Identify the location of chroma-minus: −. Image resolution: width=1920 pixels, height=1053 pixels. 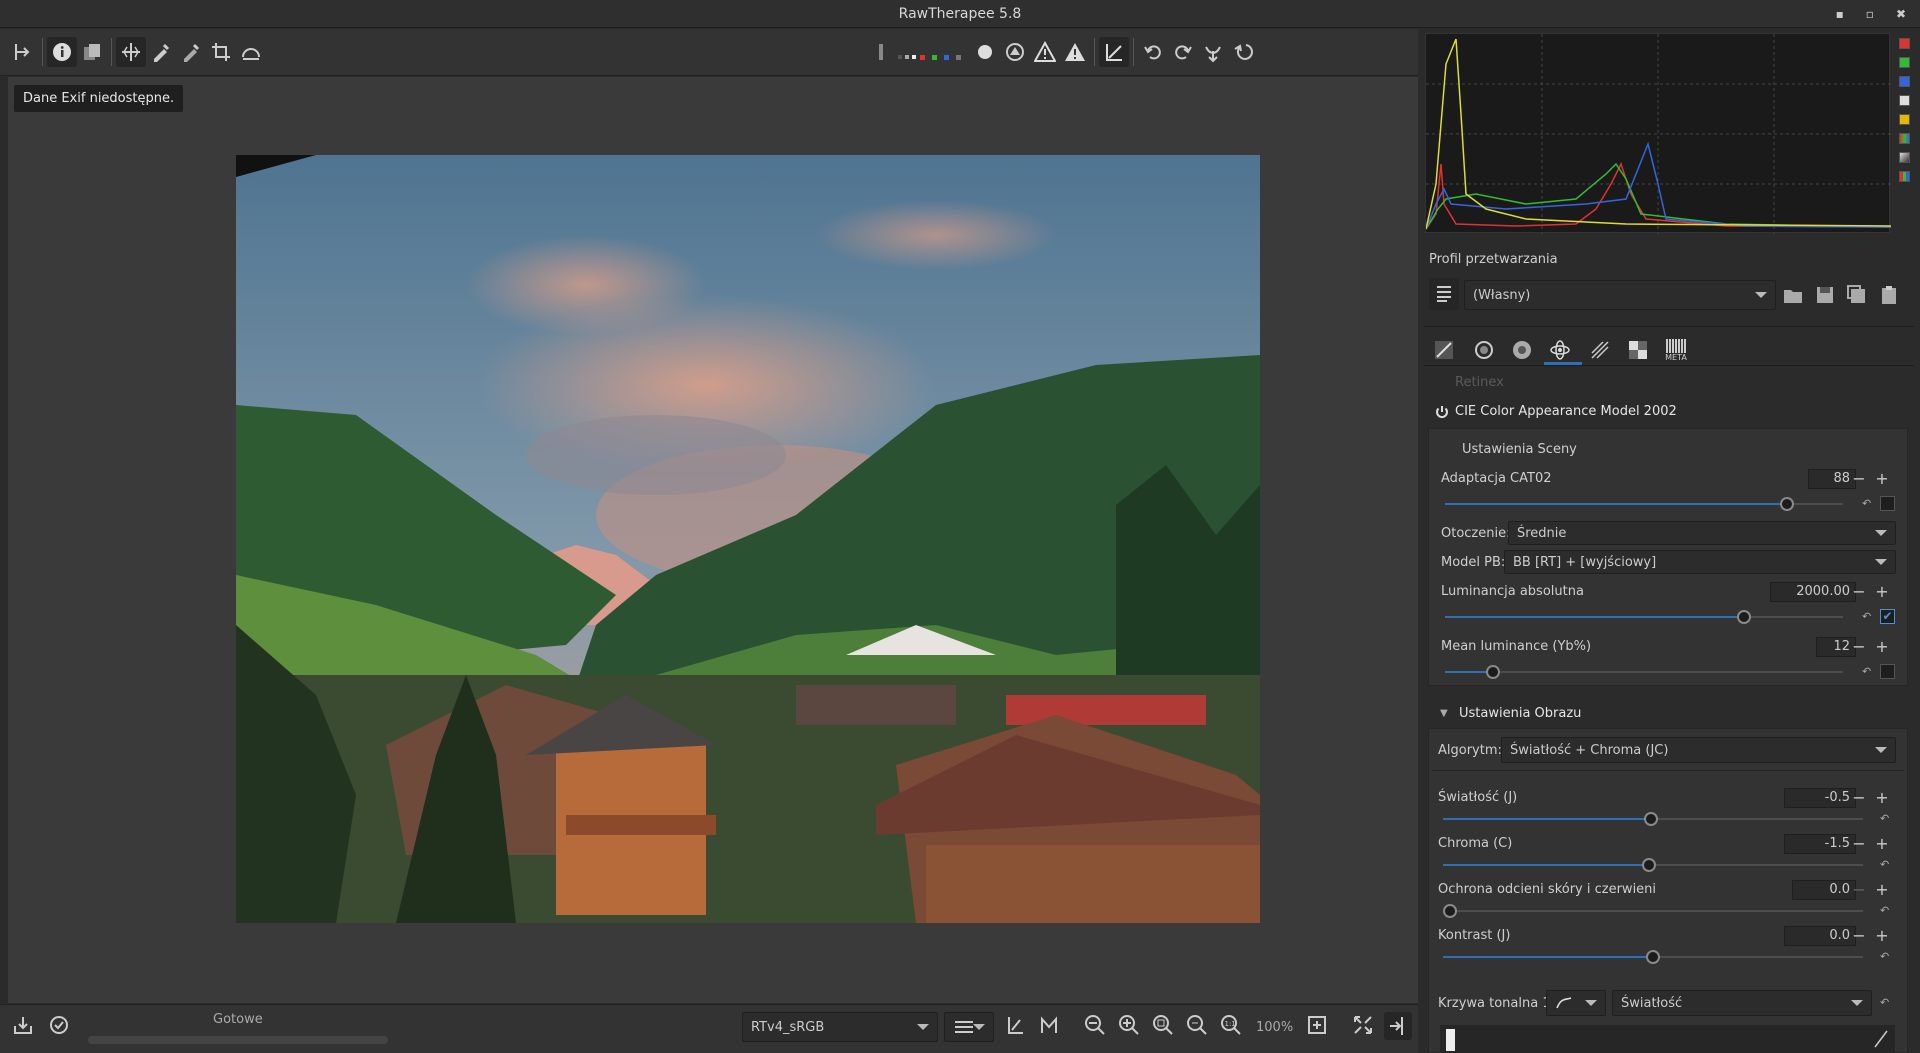
(1859, 844).